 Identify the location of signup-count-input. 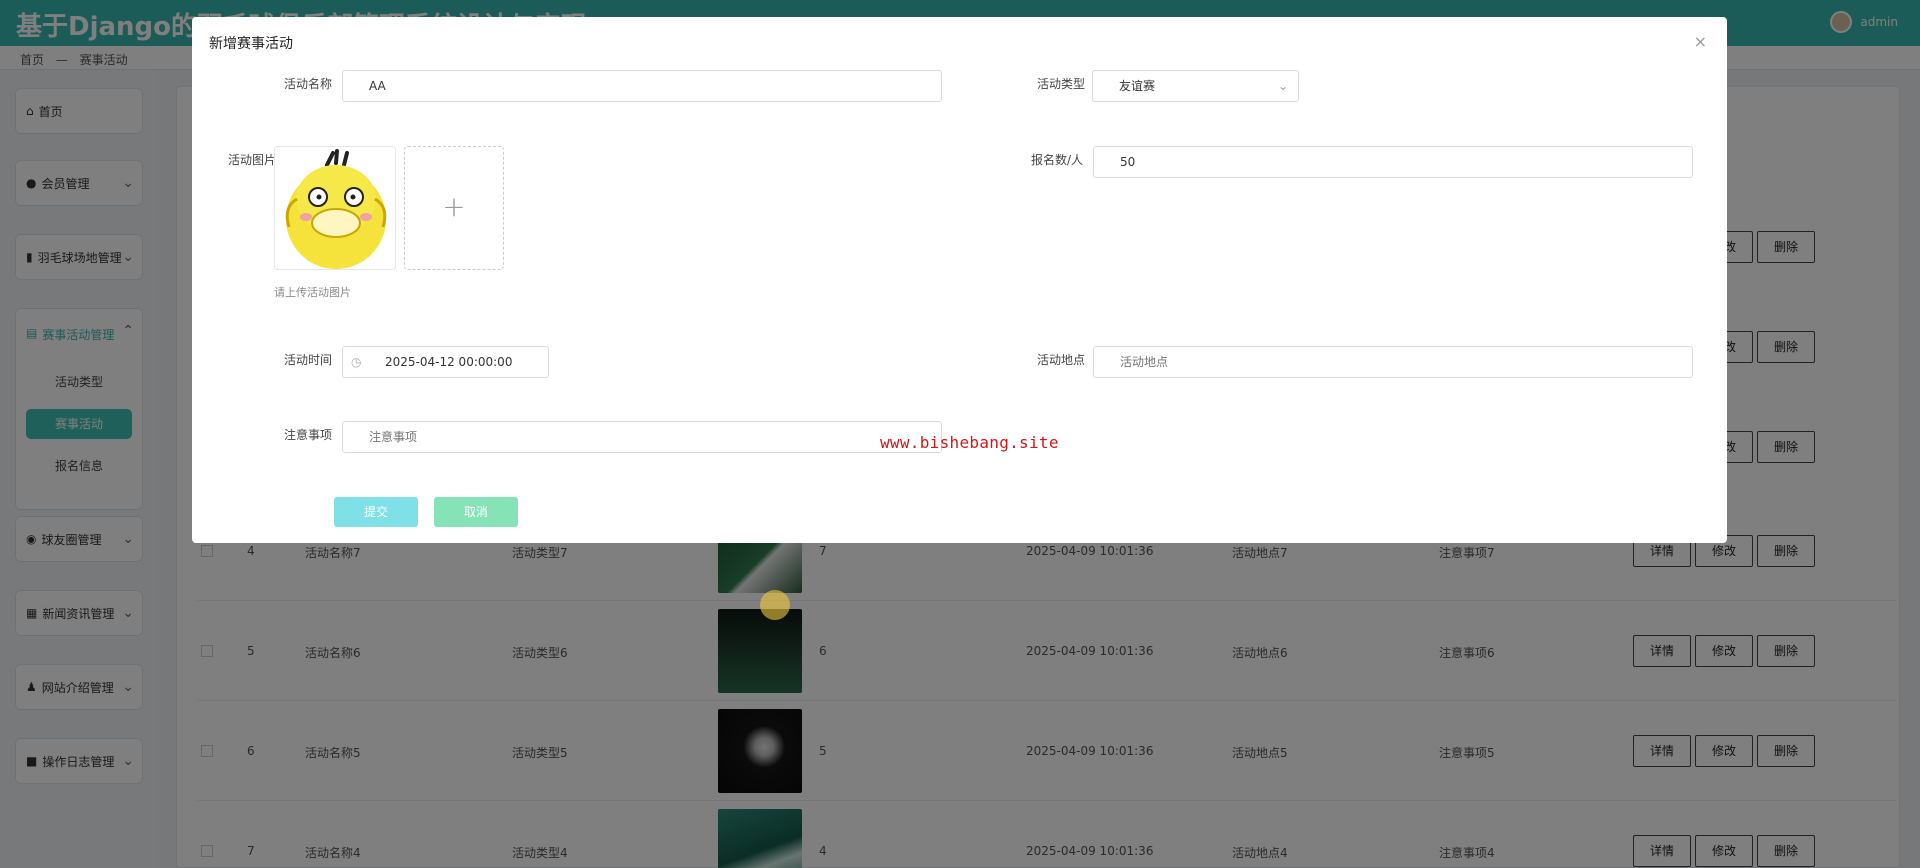
(1393, 162).